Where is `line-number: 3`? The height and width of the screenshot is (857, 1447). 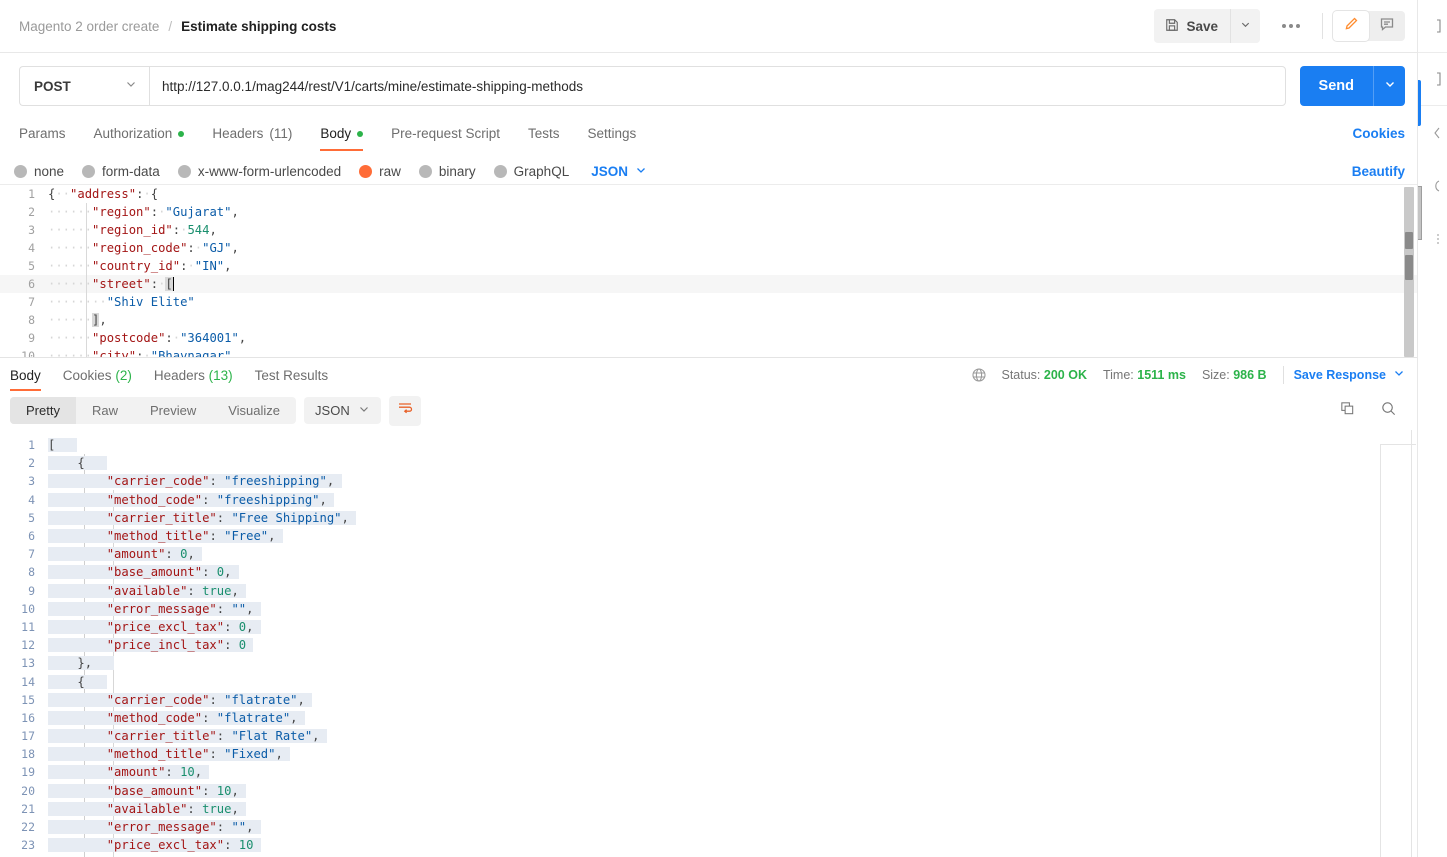
line-number: 3 is located at coordinates (31, 481).